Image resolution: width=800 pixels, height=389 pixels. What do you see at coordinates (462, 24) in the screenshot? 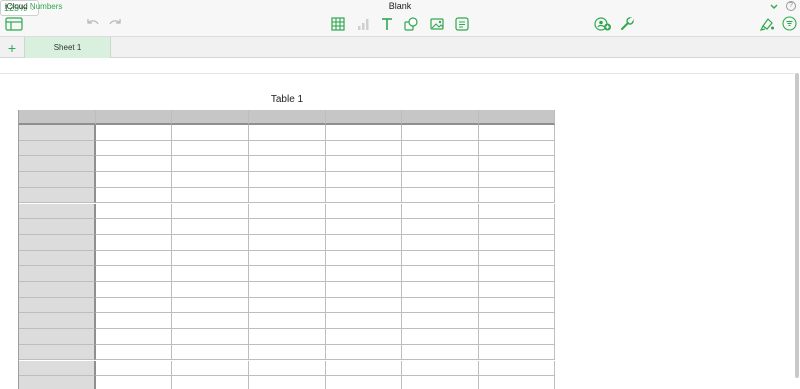
I see `comment-icon` at bounding box center [462, 24].